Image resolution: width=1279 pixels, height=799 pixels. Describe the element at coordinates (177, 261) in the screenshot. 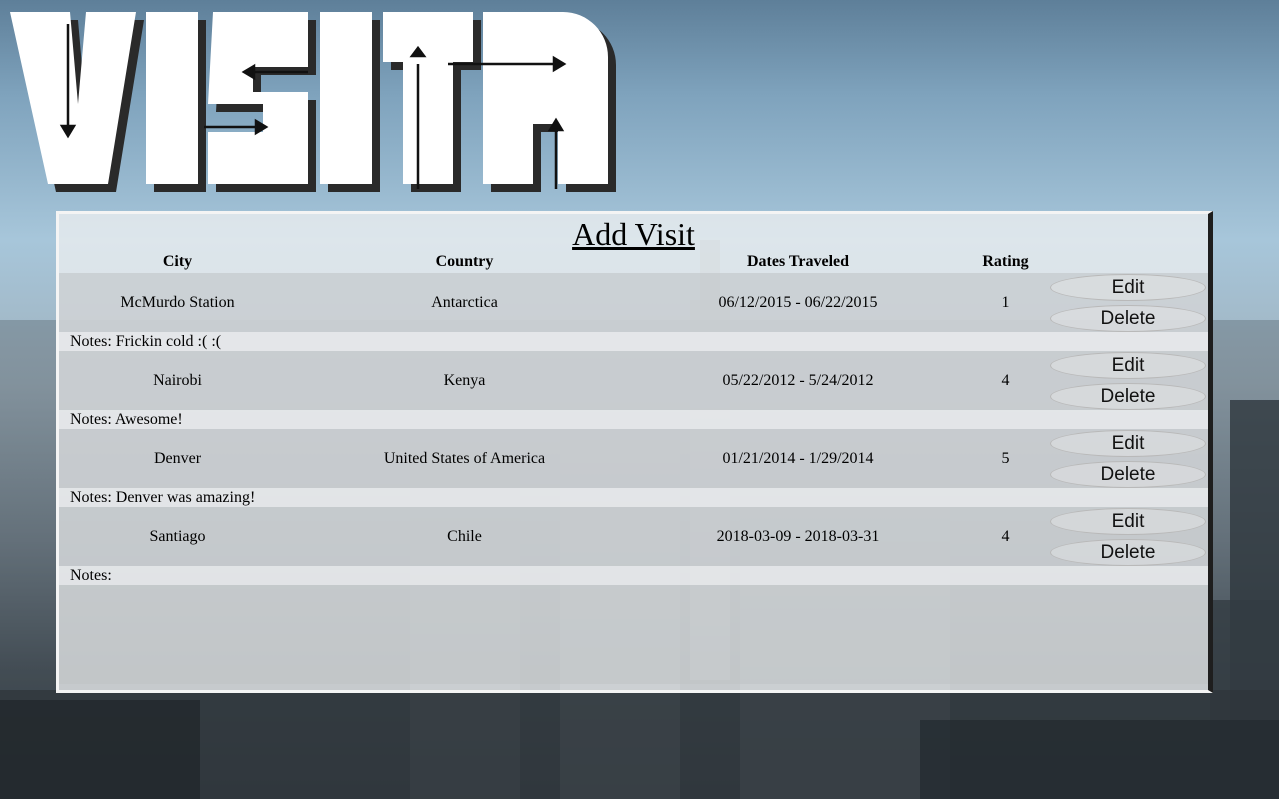

I see `header-city: City` at that location.